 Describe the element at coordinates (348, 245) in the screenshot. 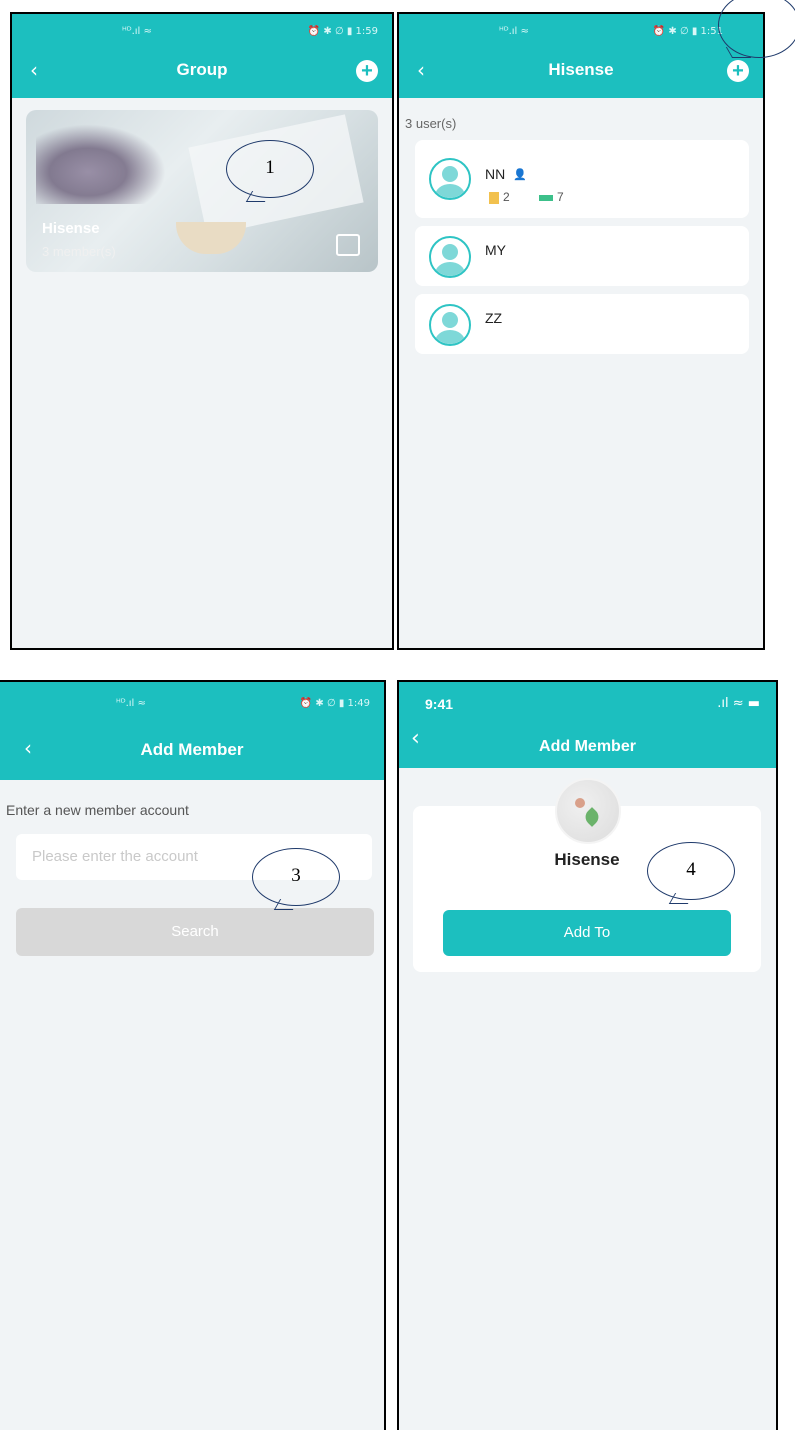

I see `edit-icon` at that location.